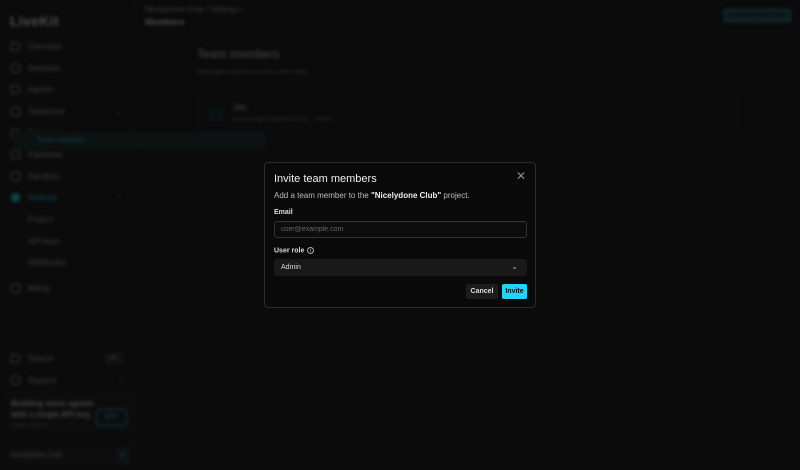  What do you see at coordinates (482, 291) in the screenshot?
I see `cancel-button: Cancel` at bounding box center [482, 291].